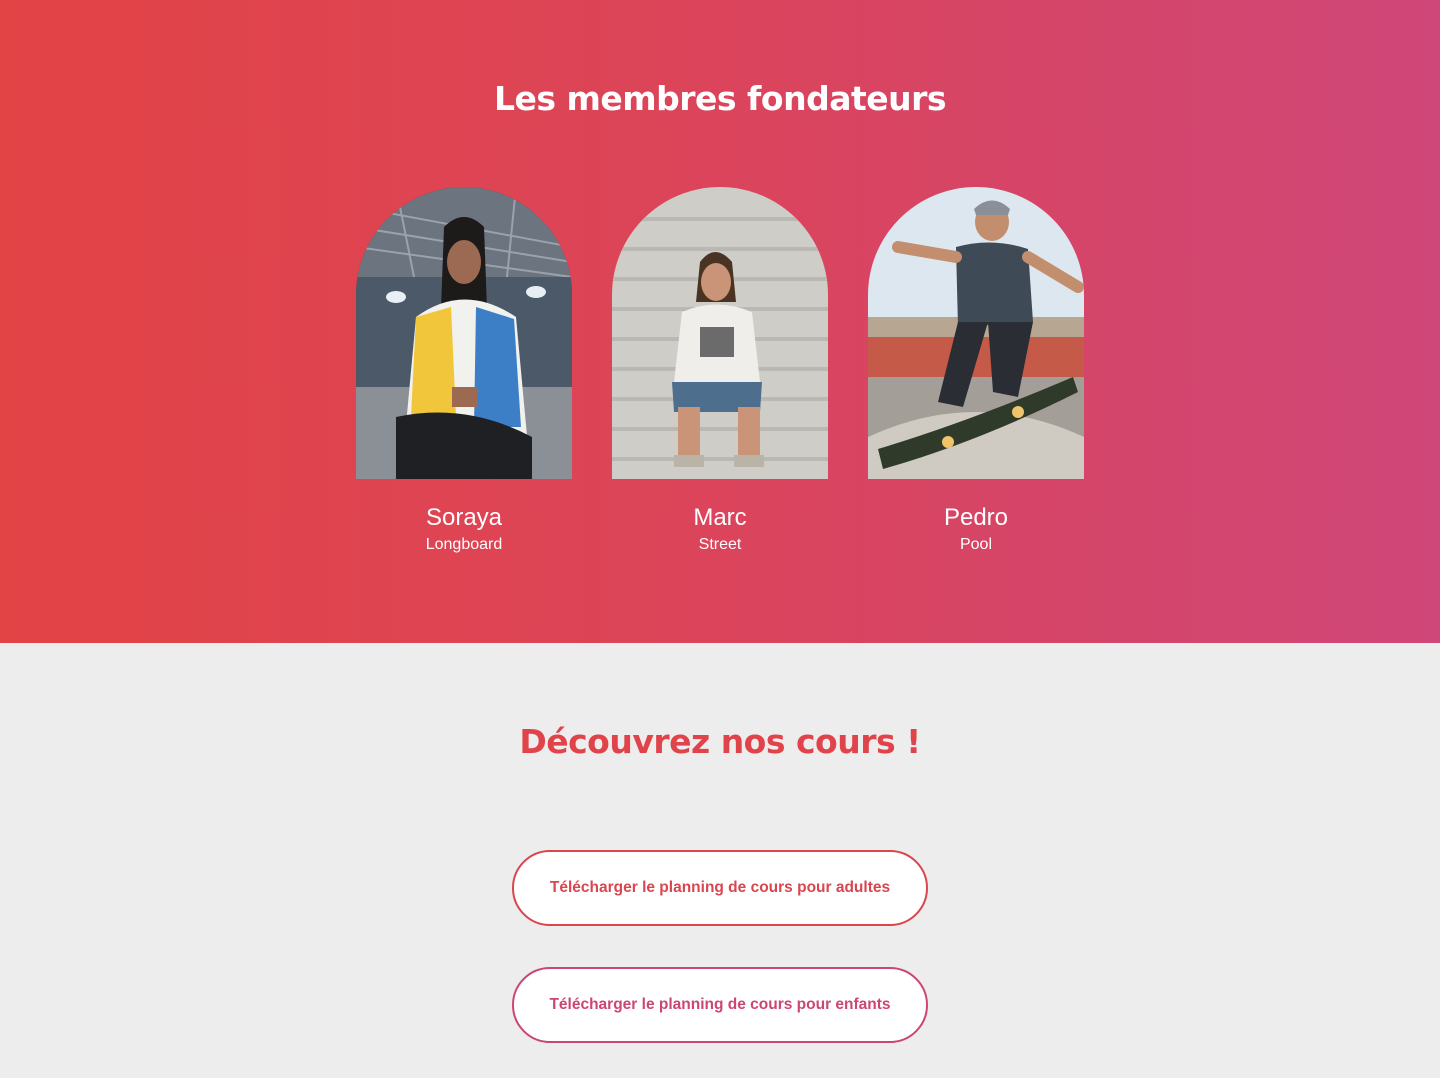 This screenshot has width=1440, height=1078. I want to click on member-style: Street, so click(720, 544).